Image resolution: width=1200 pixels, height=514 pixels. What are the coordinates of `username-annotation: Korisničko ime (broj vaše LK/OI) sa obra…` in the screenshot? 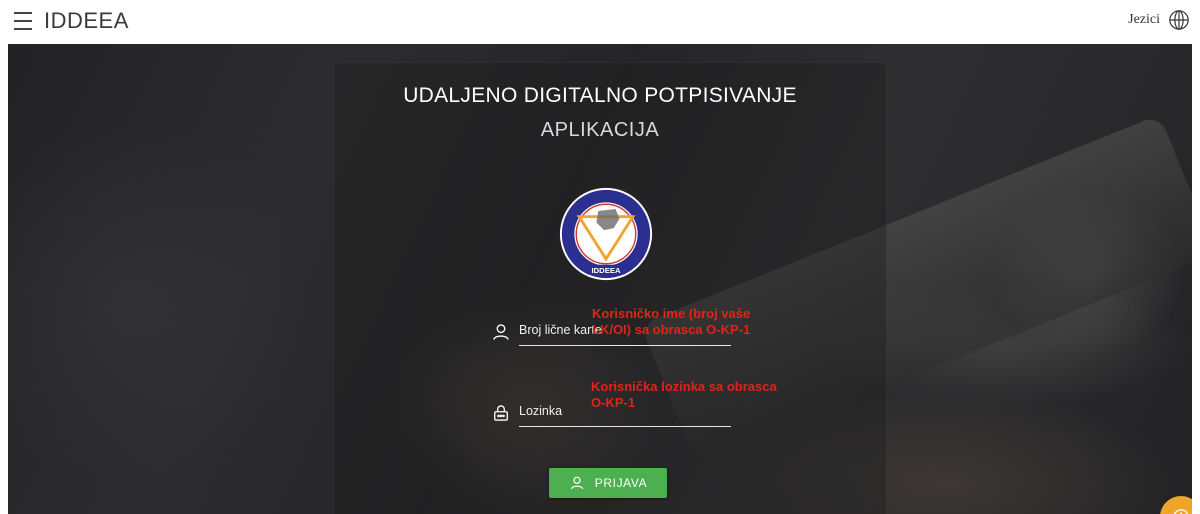 It's located at (671, 321).